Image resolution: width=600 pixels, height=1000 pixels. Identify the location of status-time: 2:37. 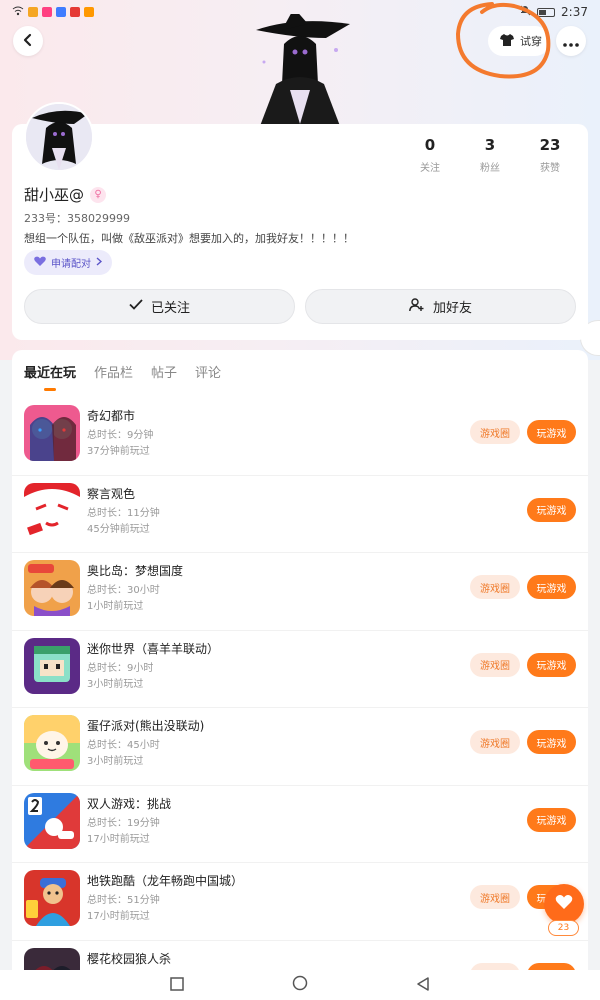
(574, 12).